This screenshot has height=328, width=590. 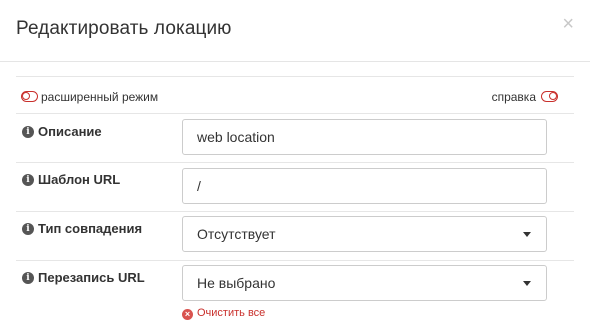 I want to click on url-pattern-label: Шаблон URL, so click(x=79, y=179).